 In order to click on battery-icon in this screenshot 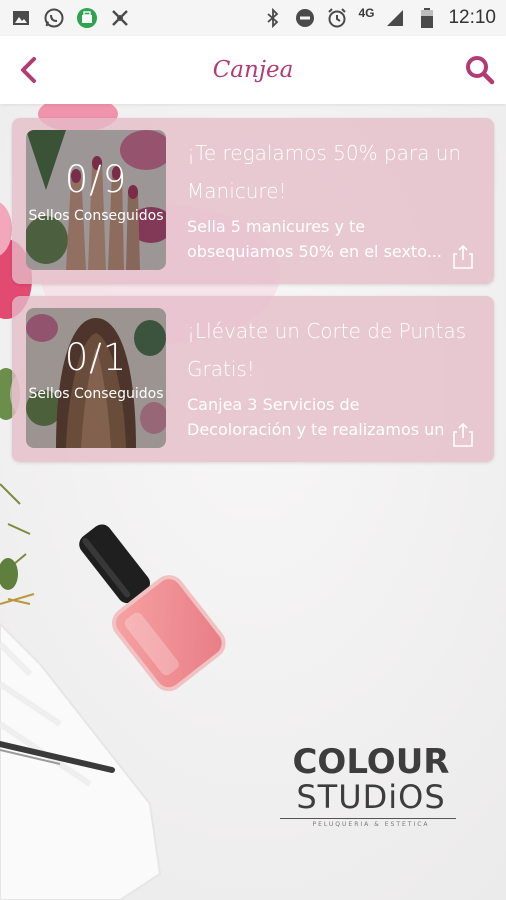, I will do `click(427, 18)`.